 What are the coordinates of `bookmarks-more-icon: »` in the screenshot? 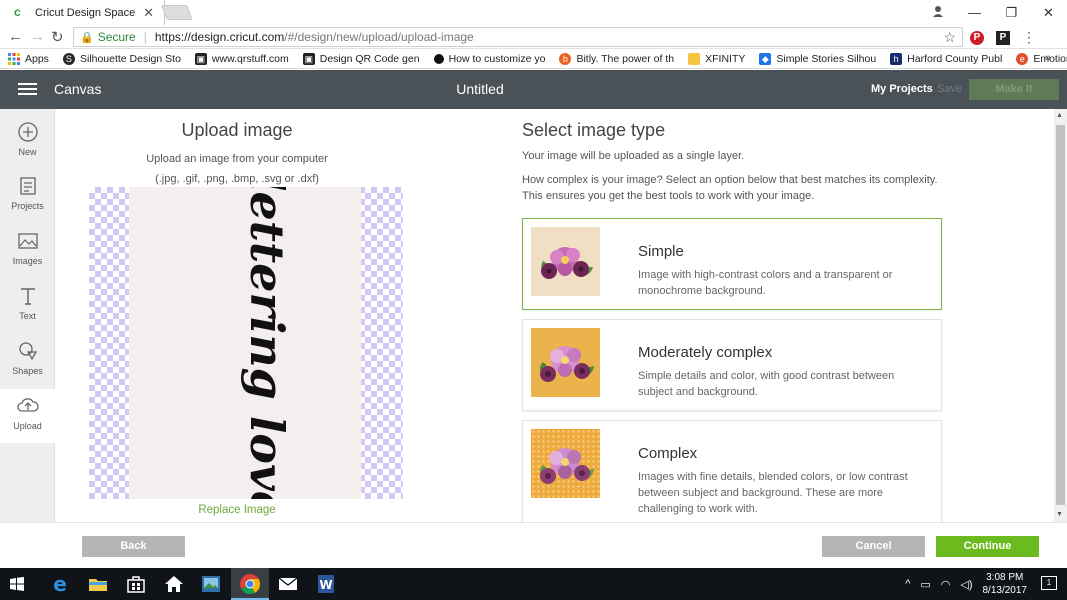 It's located at (1048, 58).